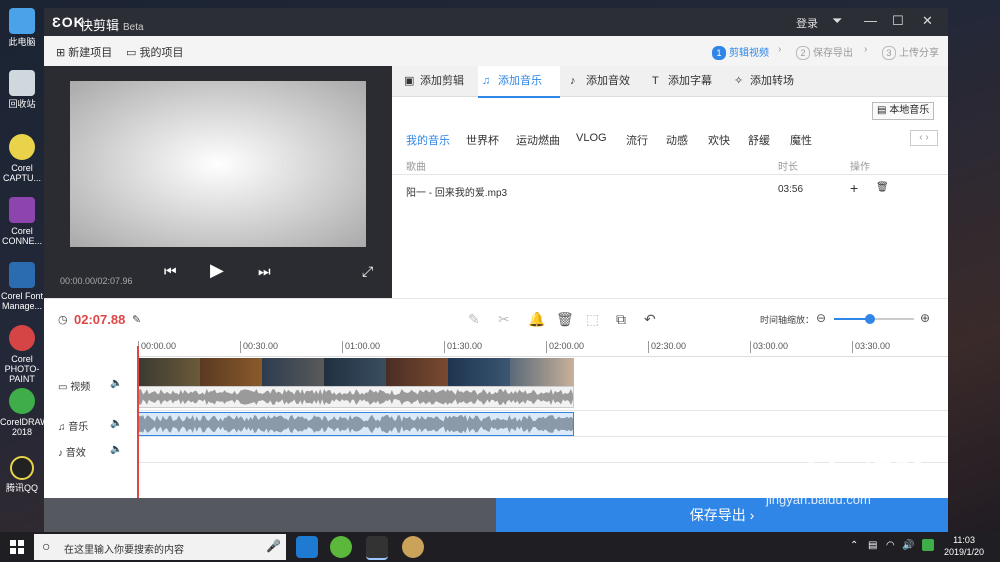 The image size is (1000, 562). Describe the element at coordinates (218, 164) in the screenshot. I see `preview-screen` at that location.